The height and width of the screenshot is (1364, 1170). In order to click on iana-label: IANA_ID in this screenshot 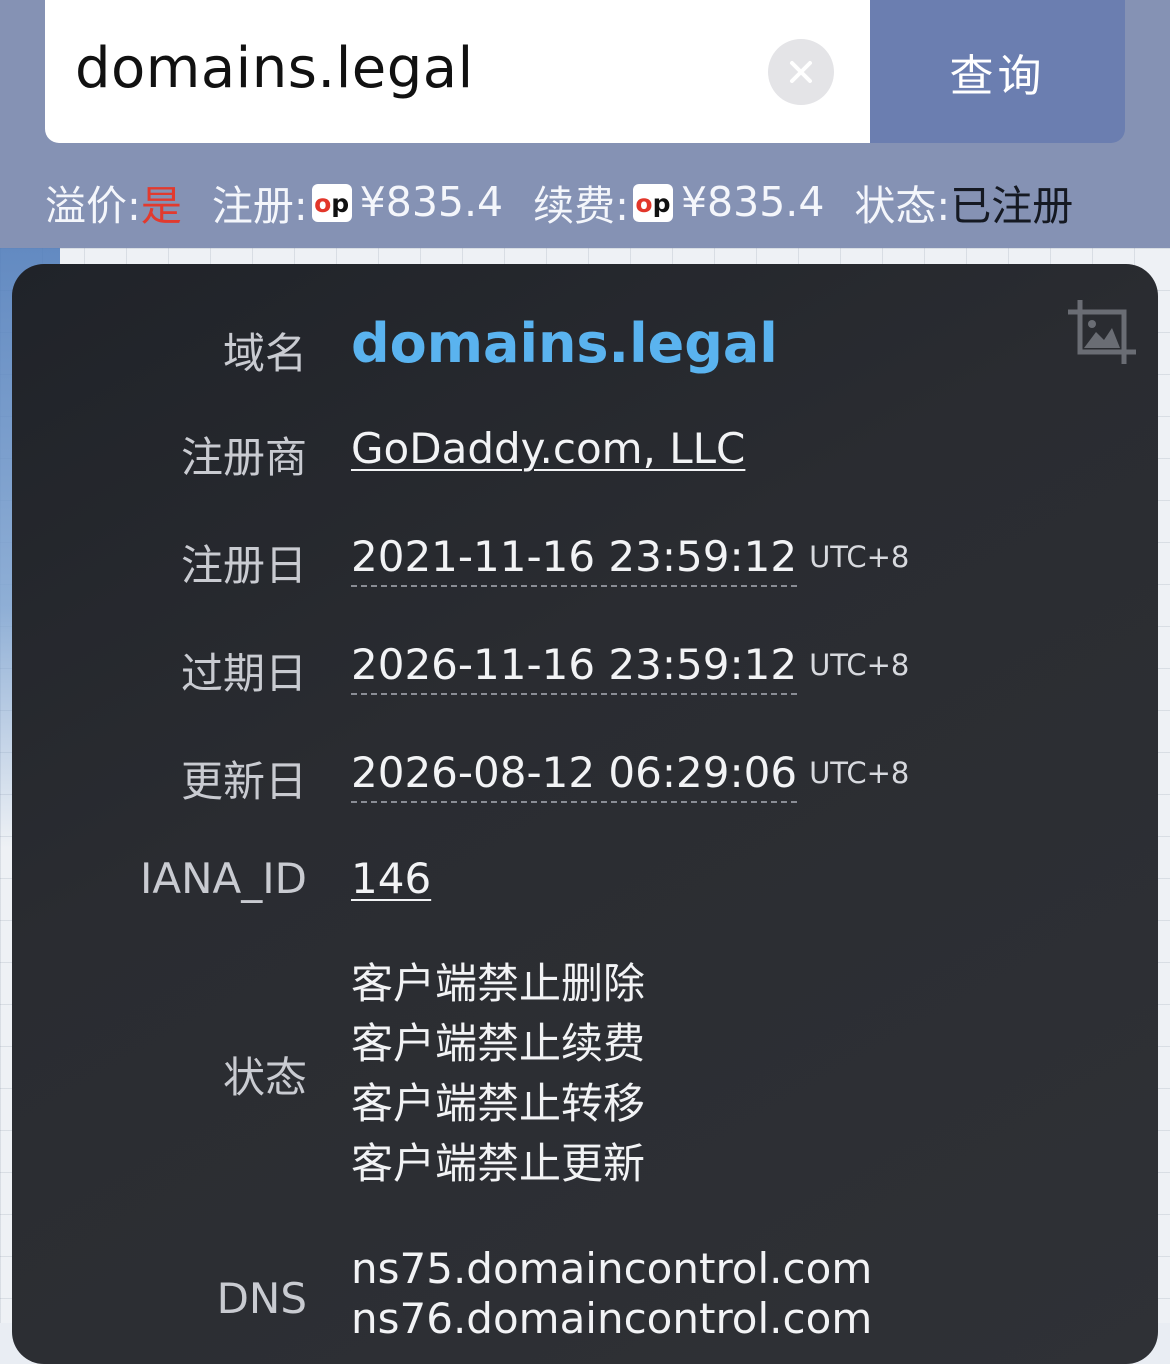, I will do `click(223, 878)`.